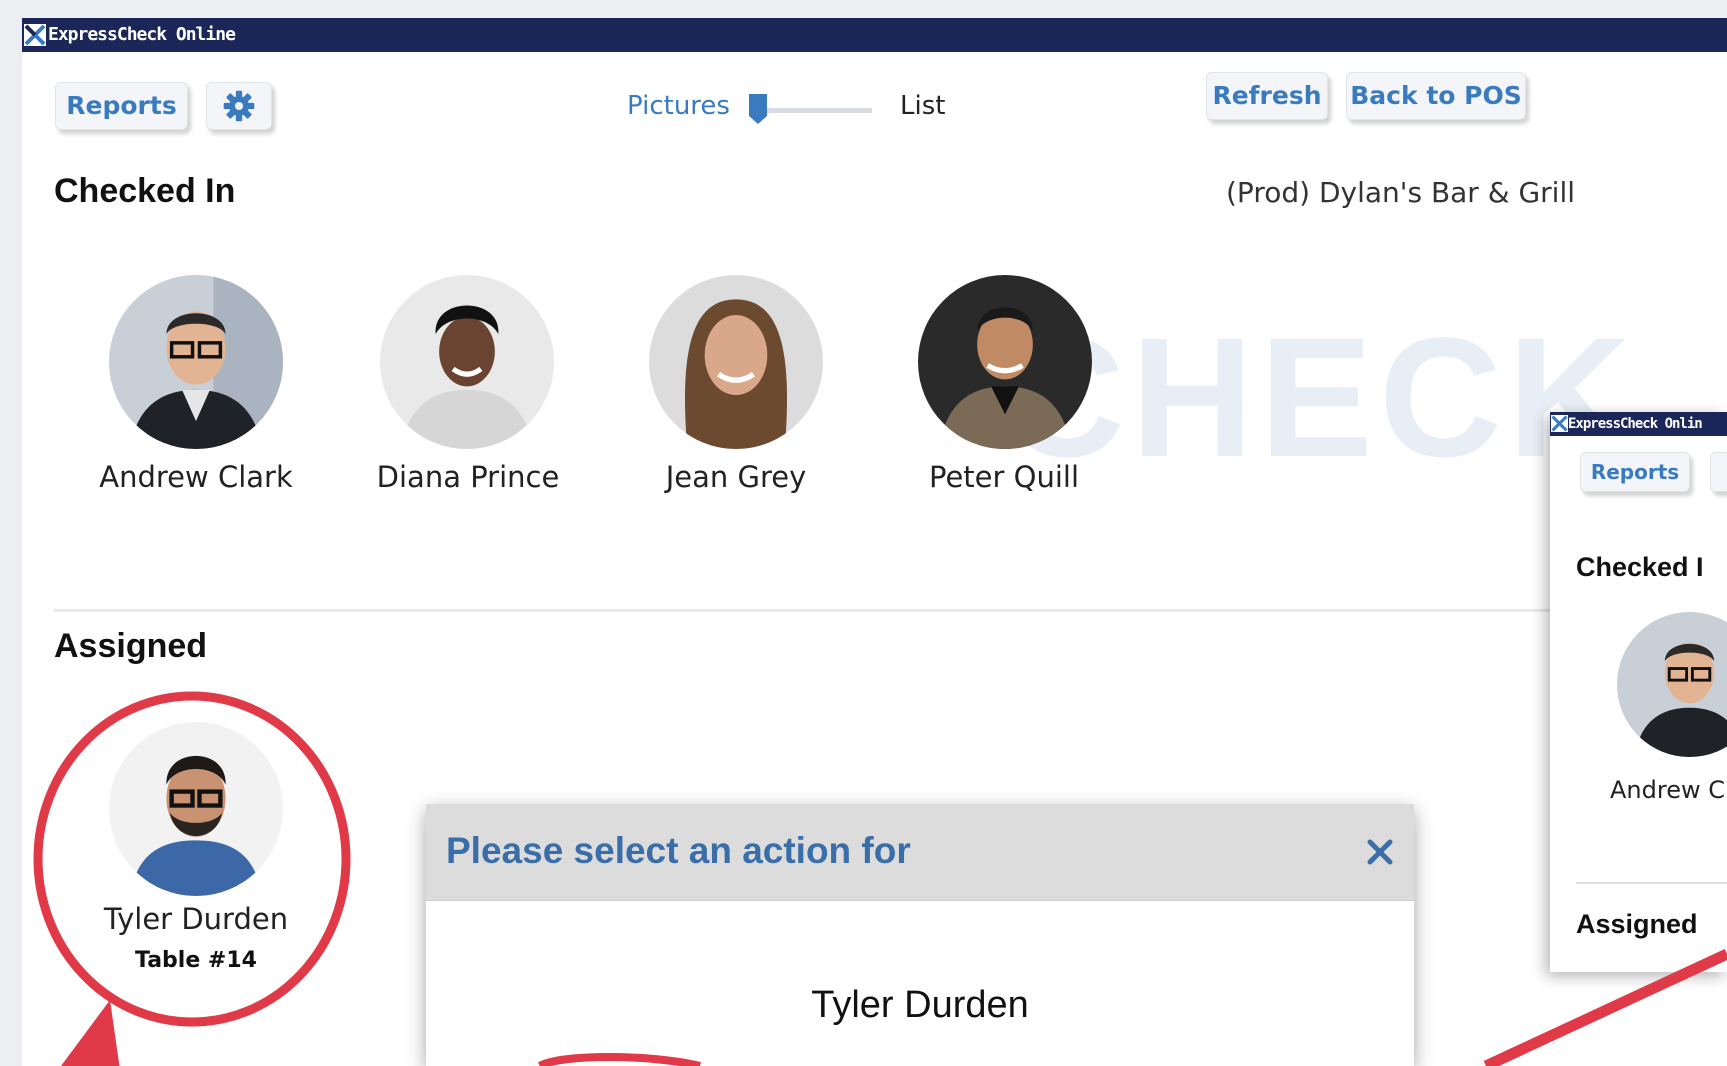 The height and width of the screenshot is (1066, 1727). What do you see at coordinates (1605, 1007) in the screenshot?
I see `arrow-line` at bounding box center [1605, 1007].